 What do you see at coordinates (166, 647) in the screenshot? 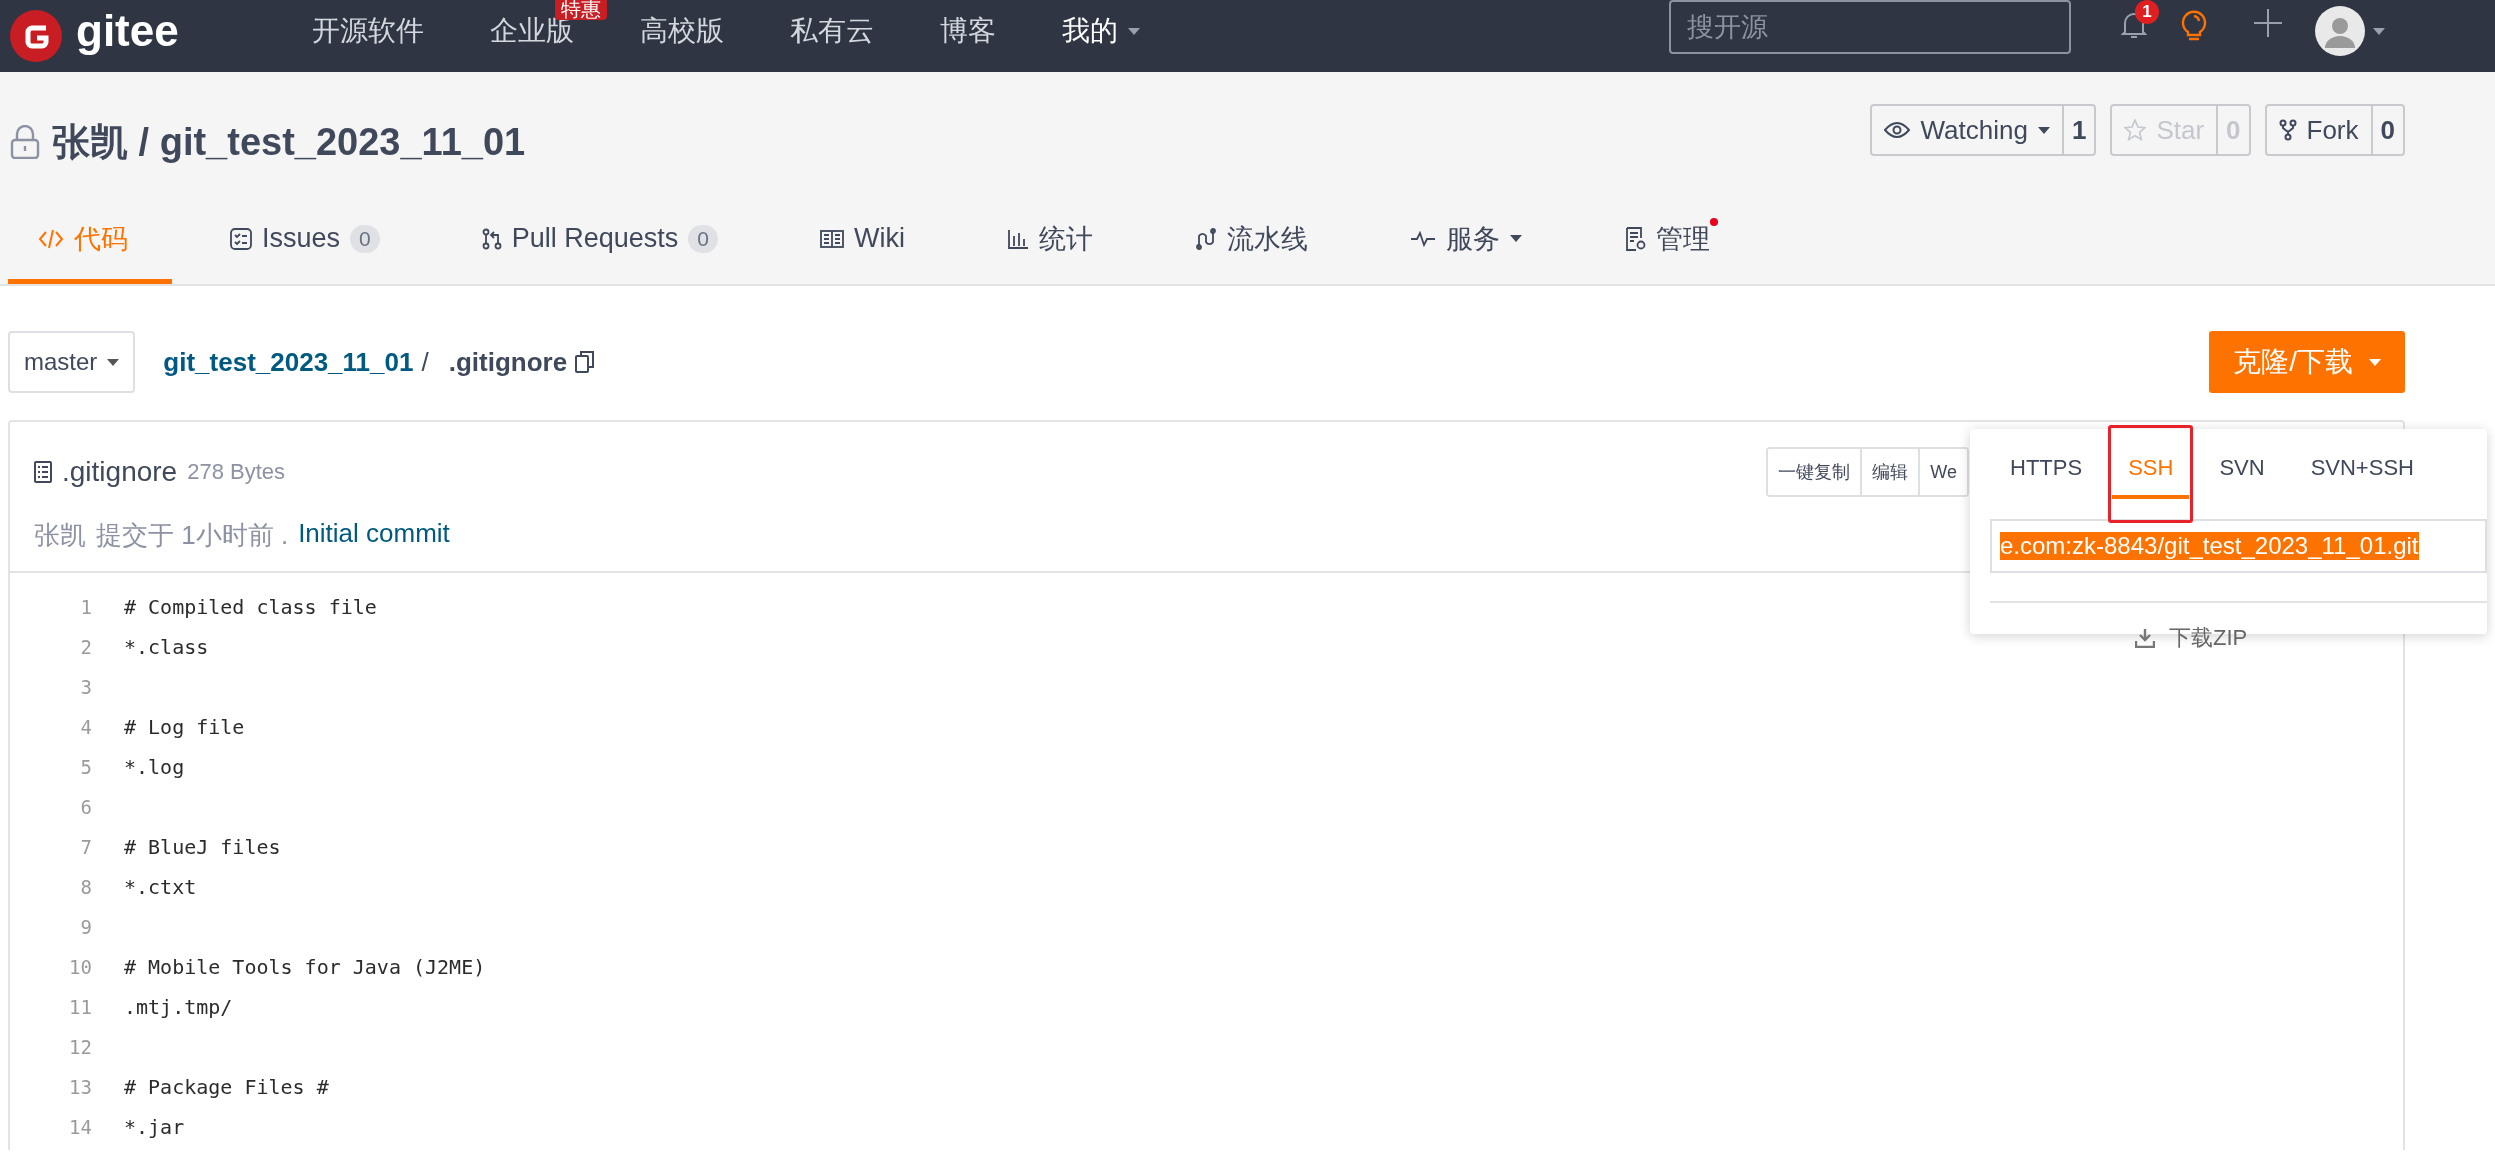
I see `code-line: *.class` at bounding box center [166, 647].